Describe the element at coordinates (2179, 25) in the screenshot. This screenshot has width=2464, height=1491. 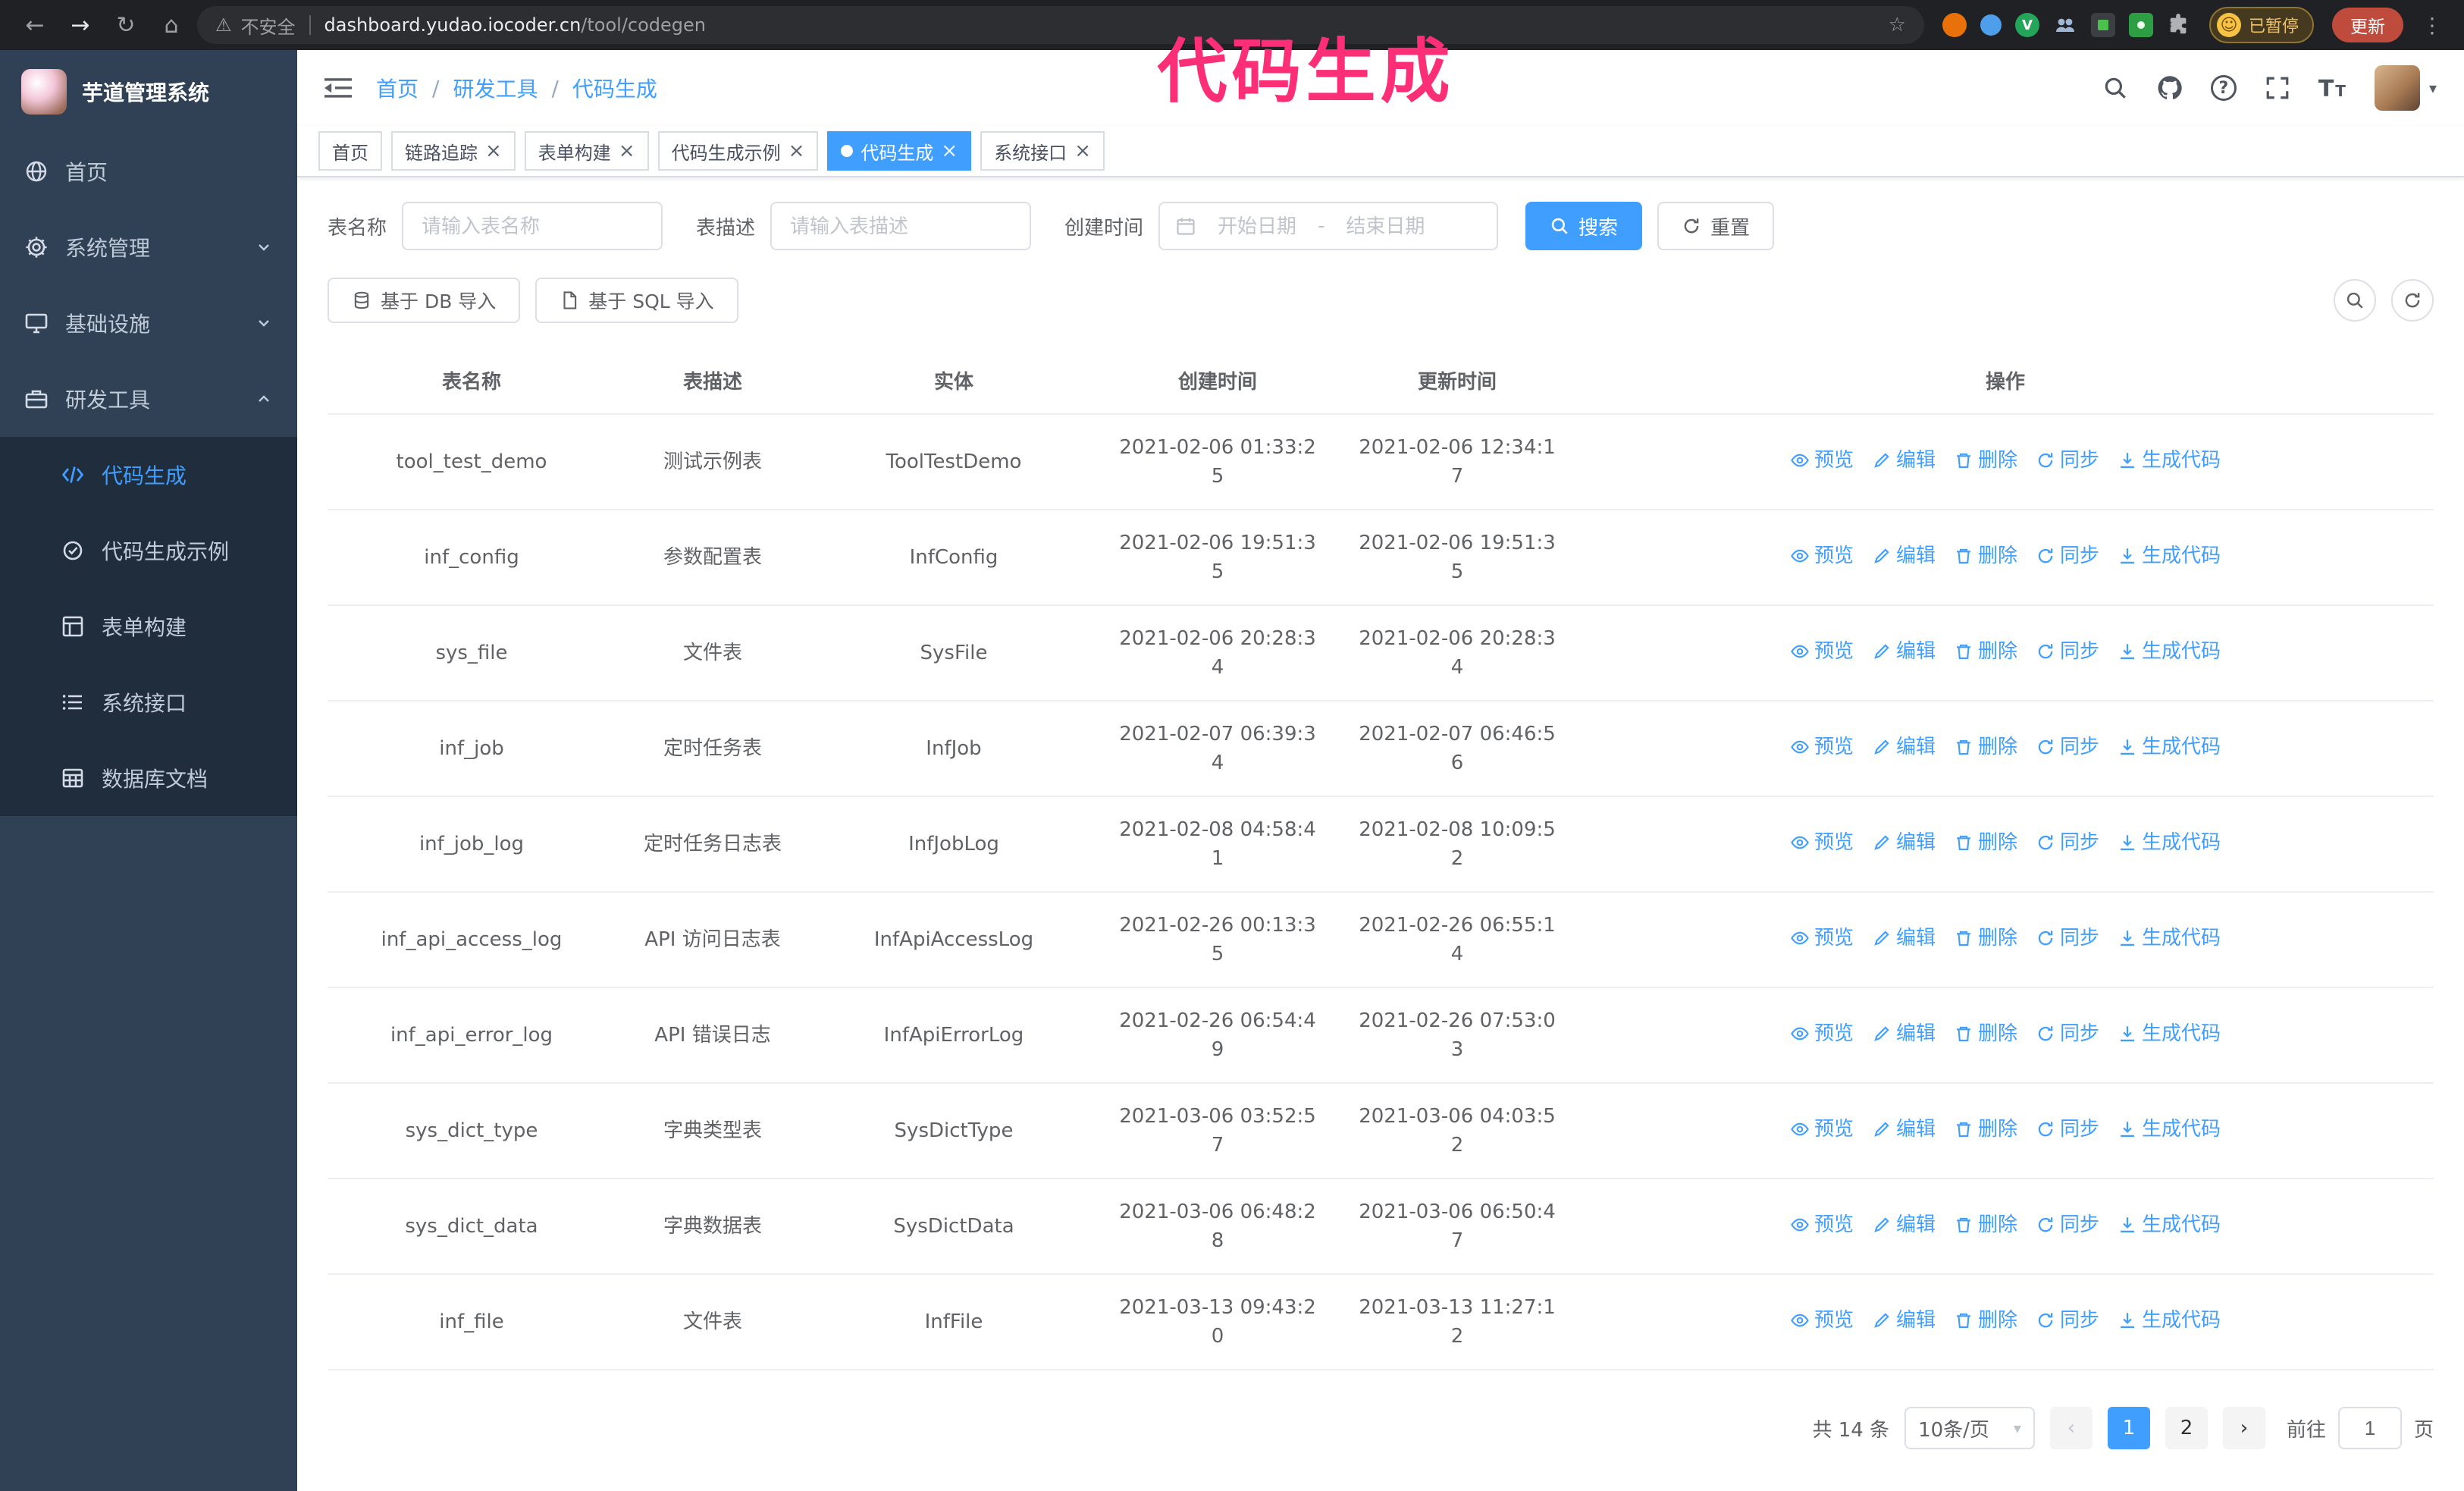
I see `extensions-puzzle-icon` at that location.